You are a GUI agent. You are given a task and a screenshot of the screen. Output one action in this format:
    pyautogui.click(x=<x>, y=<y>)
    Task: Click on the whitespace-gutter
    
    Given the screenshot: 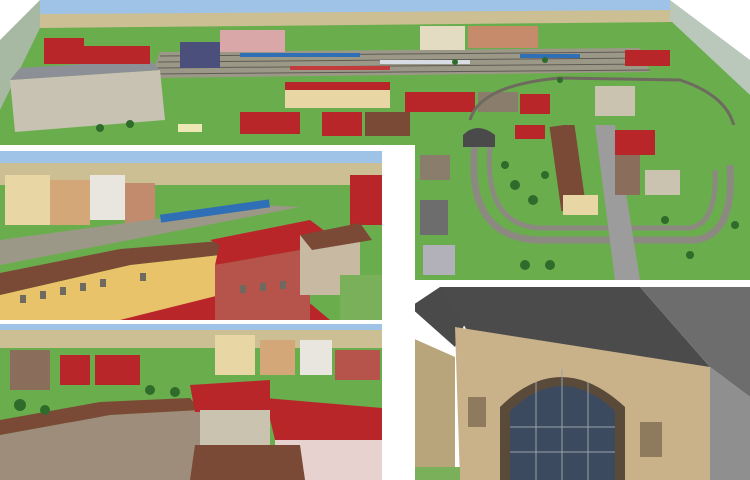 What is the action you would take?
    pyautogui.click(x=398, y=312)
    